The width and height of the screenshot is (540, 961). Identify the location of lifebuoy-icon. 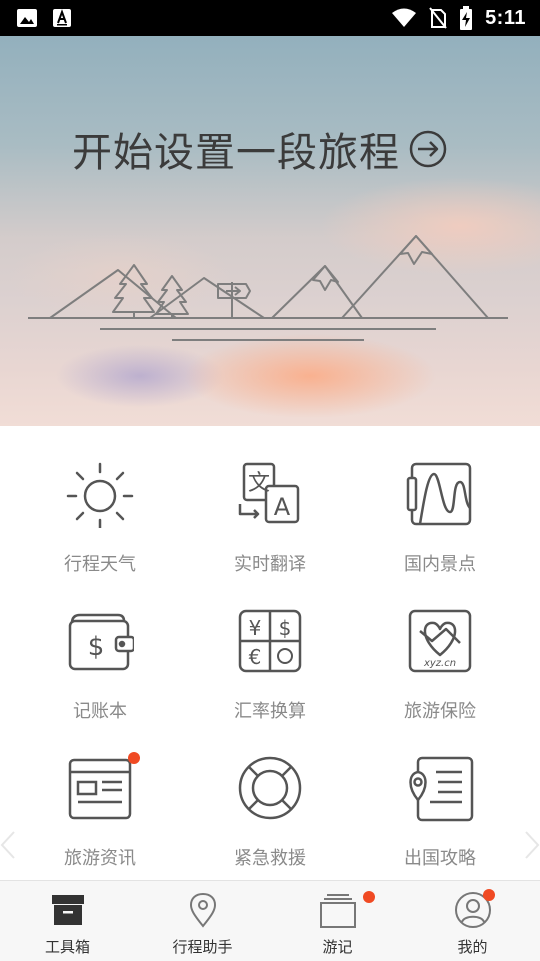
(270, 788).